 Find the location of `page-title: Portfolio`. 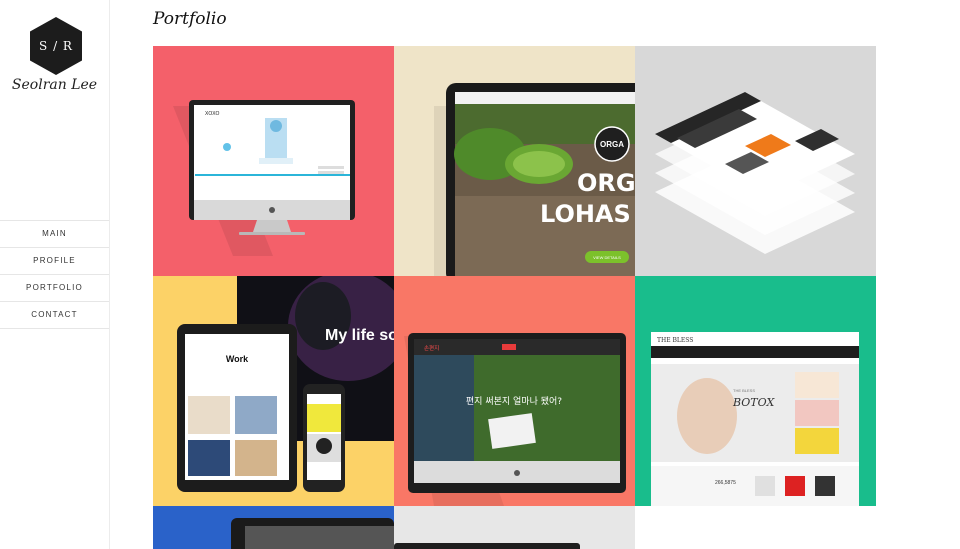

page-title: Portfolio is located at coordinates (190, 19).